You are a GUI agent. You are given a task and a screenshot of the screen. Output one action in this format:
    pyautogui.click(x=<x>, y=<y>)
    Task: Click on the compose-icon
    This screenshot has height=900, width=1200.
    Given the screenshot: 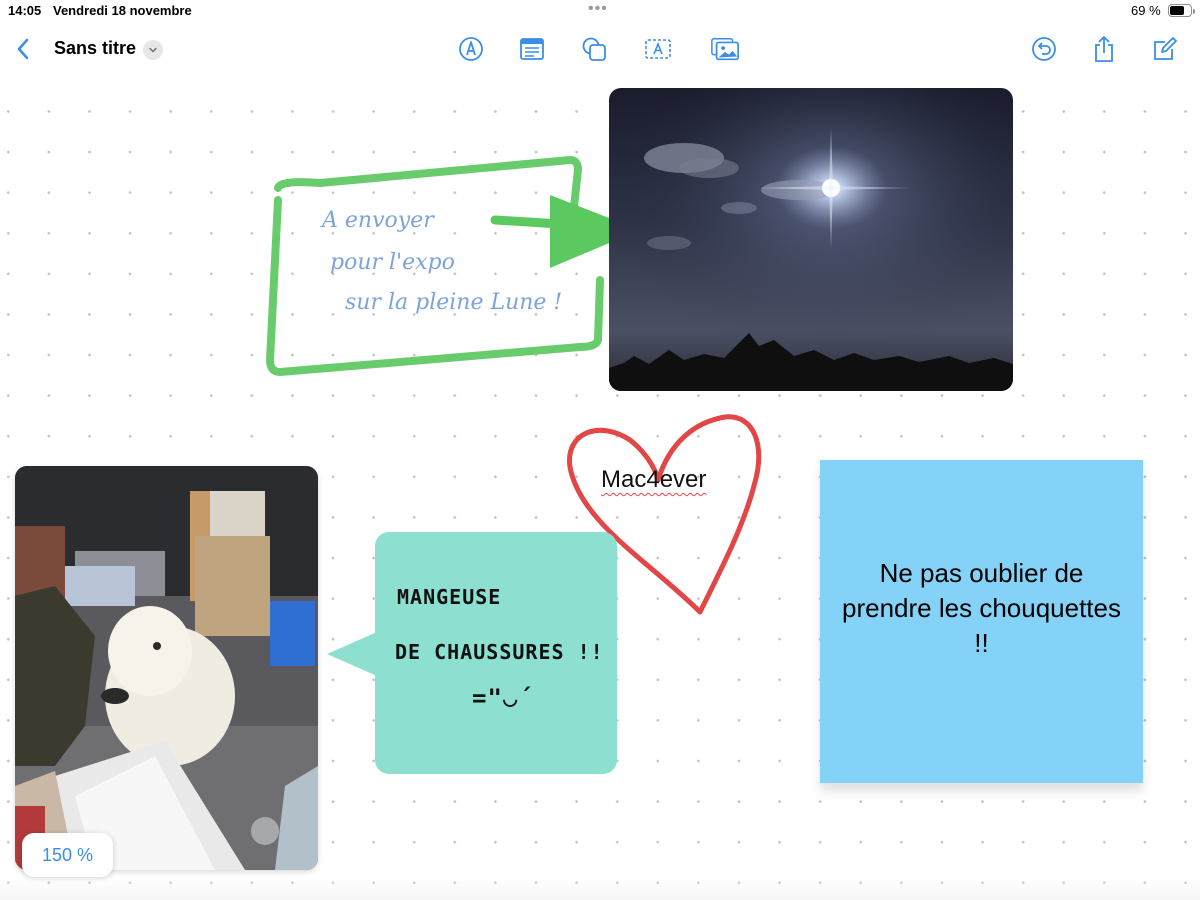 What is the action you would take?
    pyautogui.click(x=1165, y=48)
    